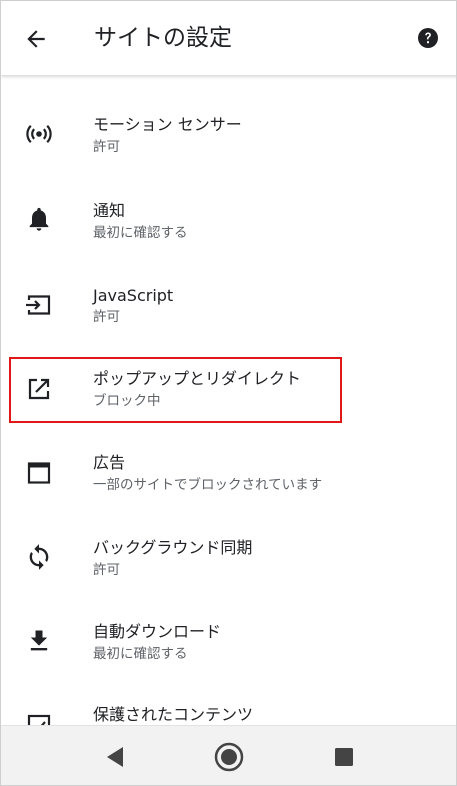  Describe the element at coordinates (109, 210) in the screenshot. I see `setting-label: 通知` at that location.